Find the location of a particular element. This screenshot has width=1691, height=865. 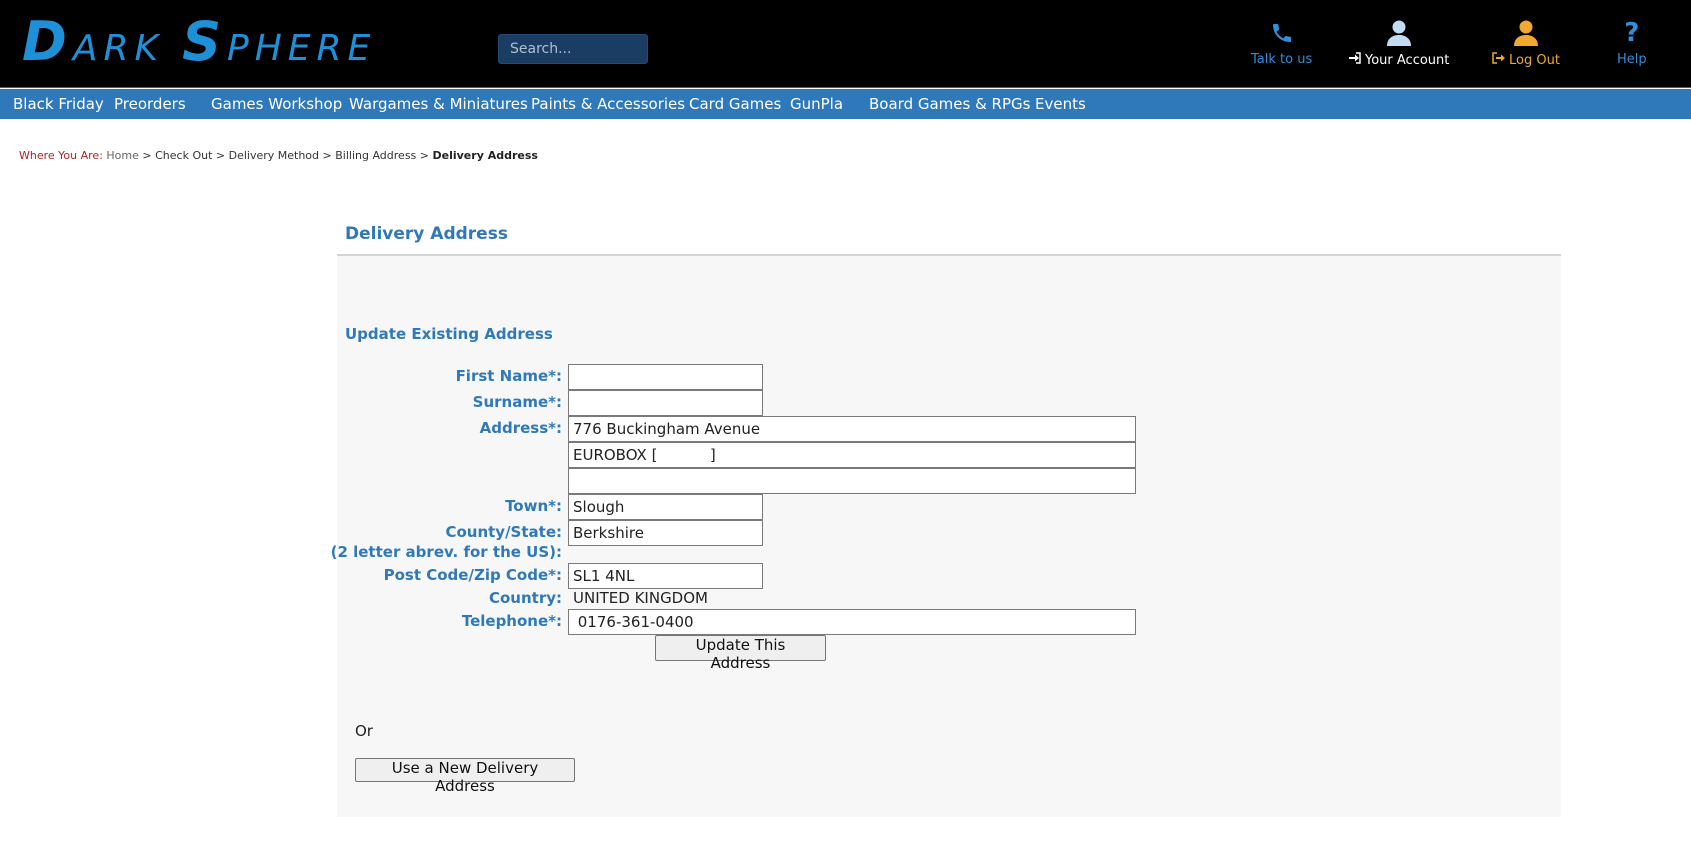

help-label: Help is located at coordinates (1632, 59).